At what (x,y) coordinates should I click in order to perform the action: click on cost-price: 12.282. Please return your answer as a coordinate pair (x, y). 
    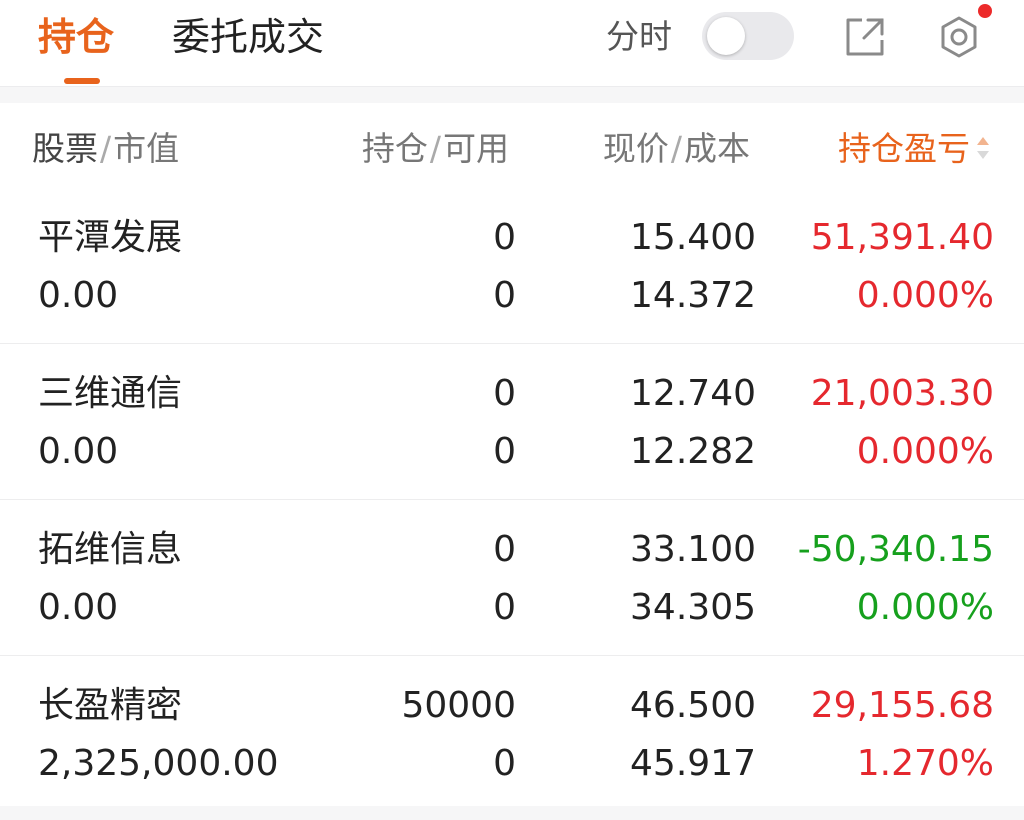
    Looking at the image, I should click on (693, 451).